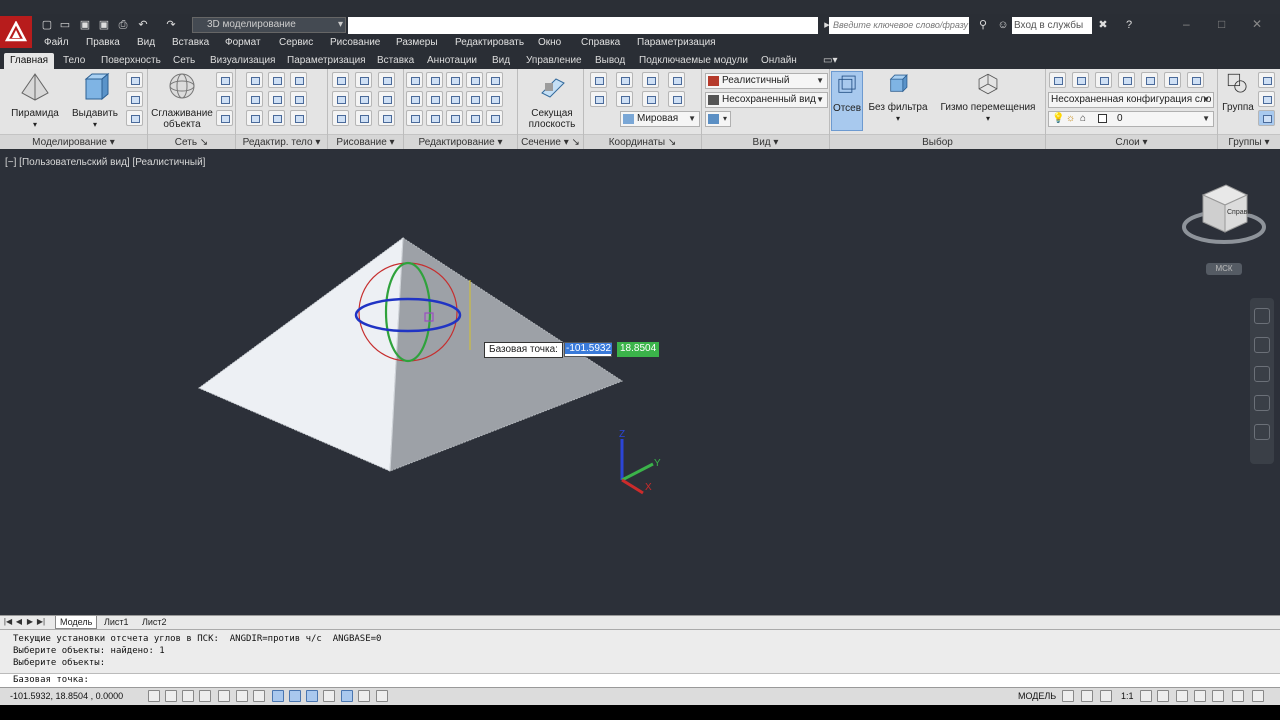 Image resolution: width=1280 pixels, height=720 pixels. Describe the element at coordinates (95, 100) in the screenshot. I see `extrude-button: Выдавить ▾` at that location.